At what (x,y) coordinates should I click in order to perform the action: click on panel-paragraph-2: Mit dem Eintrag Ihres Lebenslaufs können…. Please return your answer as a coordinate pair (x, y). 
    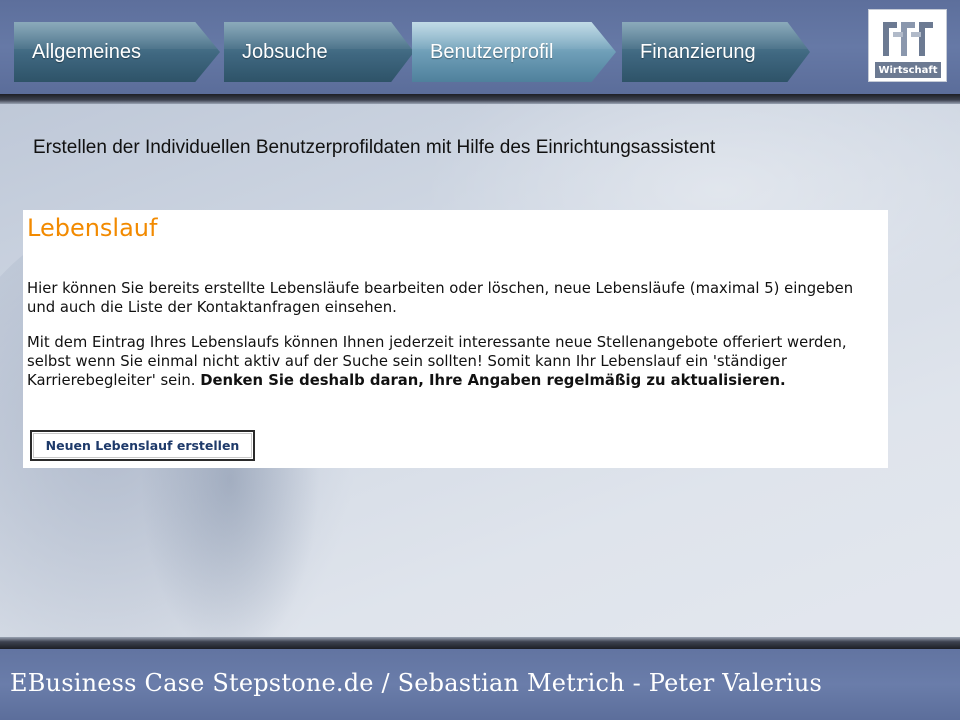
    Looking at the image, I should click on (456, 361).